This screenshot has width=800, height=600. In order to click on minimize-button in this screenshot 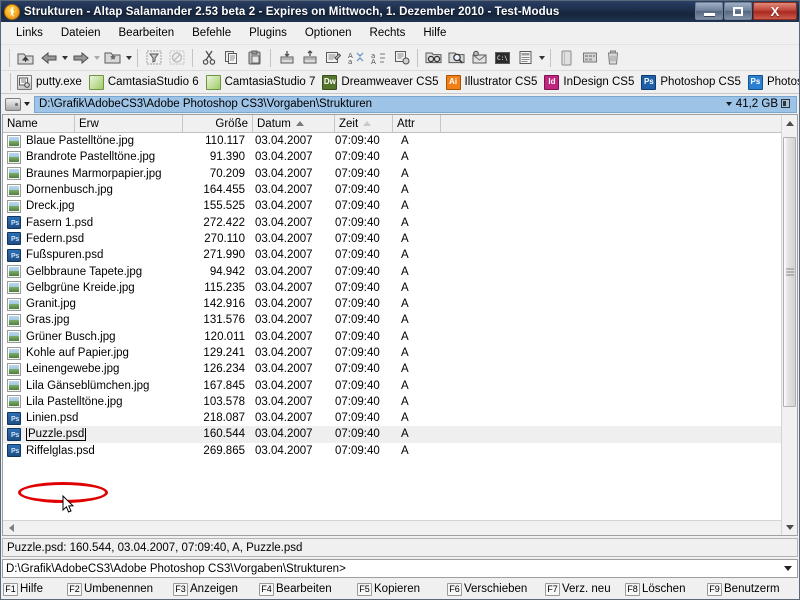, I will do `click(709, 11)`.